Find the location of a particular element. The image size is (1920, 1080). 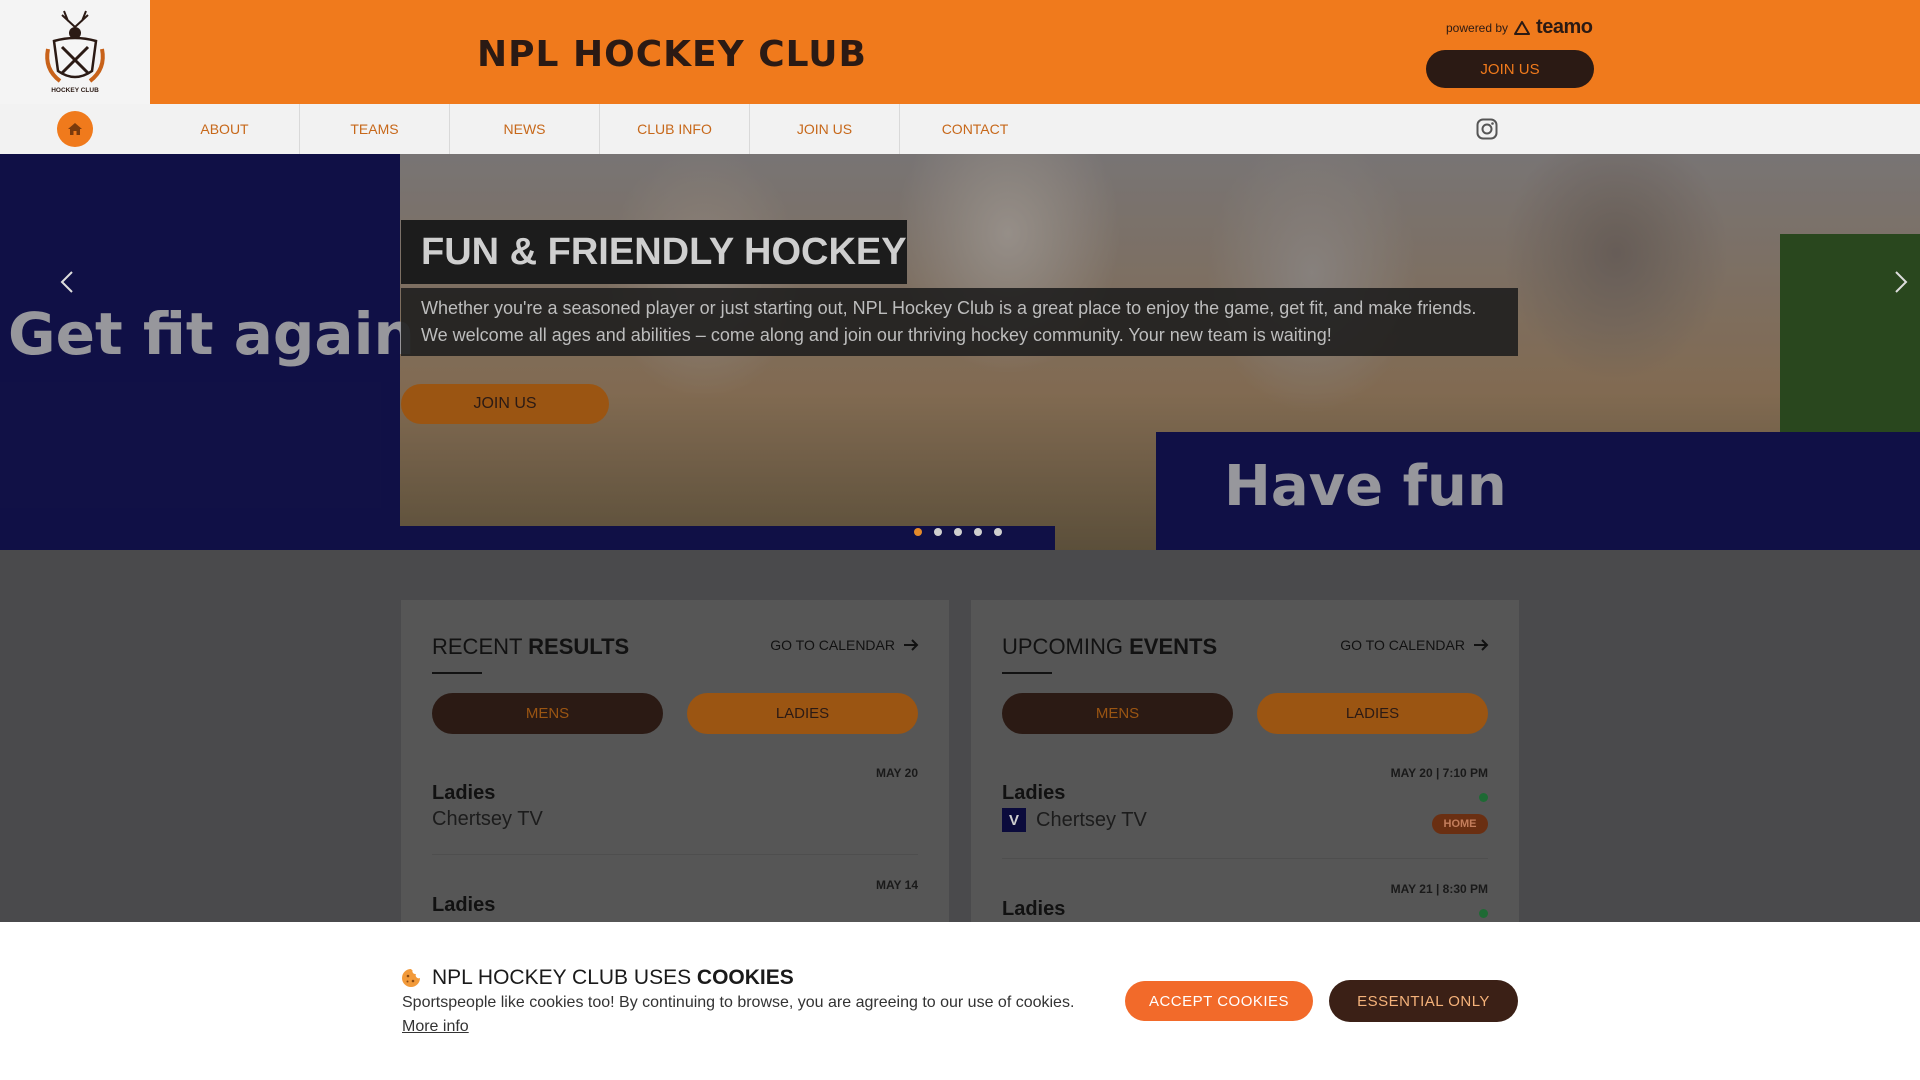

slide-title-box: FUN & FRIENDLY HOCKEY is located at coordinates (654, 252).